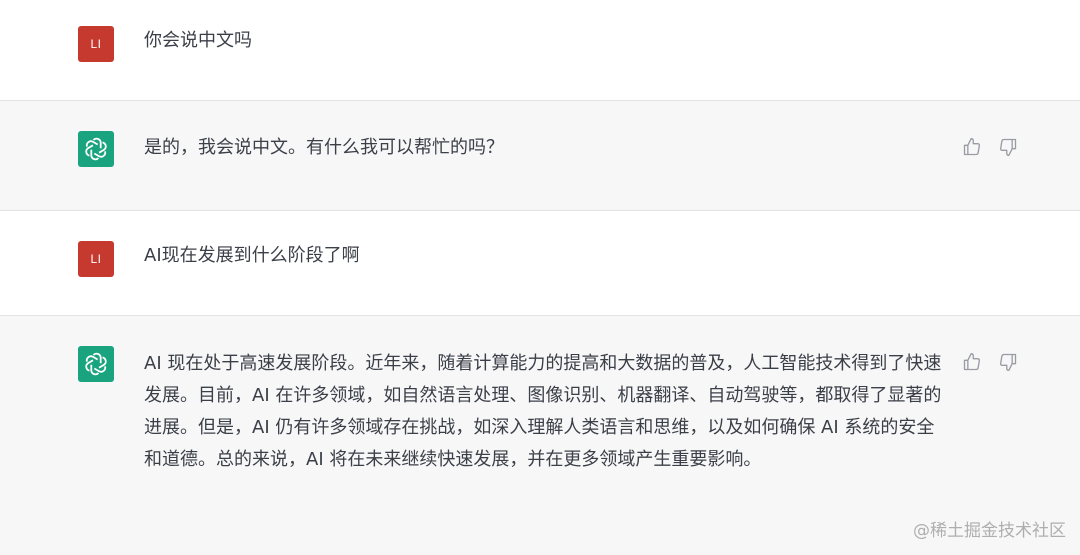 The image size is (1080, 555). Describe the element at coordinates (198, 40) in the screenshot. I see `user-message-text: 你会说中文吗` at that location.